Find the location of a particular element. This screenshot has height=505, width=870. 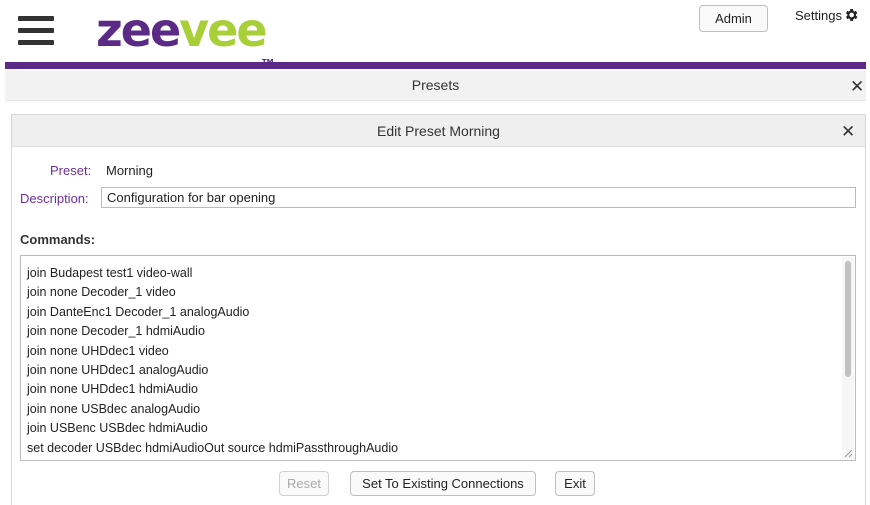

reset-button: Reset is located at coordinates (304, 483).